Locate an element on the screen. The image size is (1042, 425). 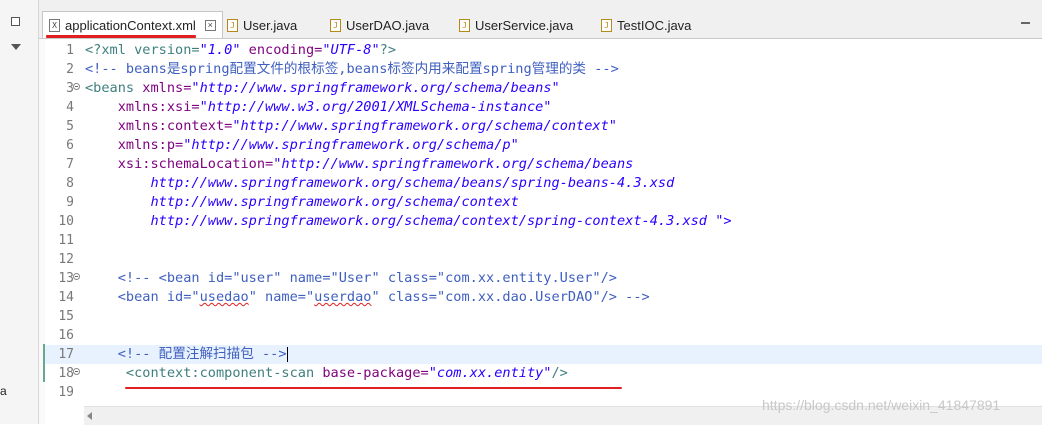
code-line: 11 is located at coordinates (543, 240).